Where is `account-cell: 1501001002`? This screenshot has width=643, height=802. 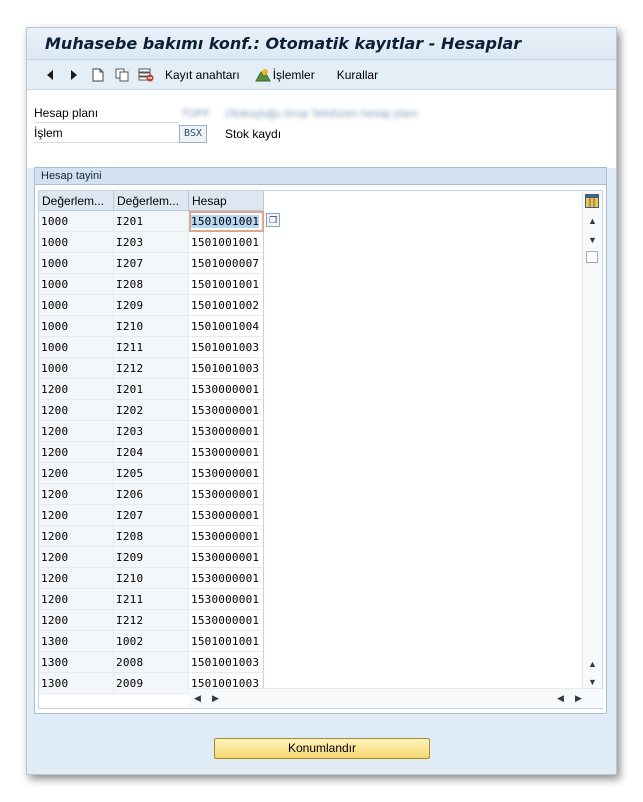 account-cell: 1501001002 is located at coordinates (226, 305).